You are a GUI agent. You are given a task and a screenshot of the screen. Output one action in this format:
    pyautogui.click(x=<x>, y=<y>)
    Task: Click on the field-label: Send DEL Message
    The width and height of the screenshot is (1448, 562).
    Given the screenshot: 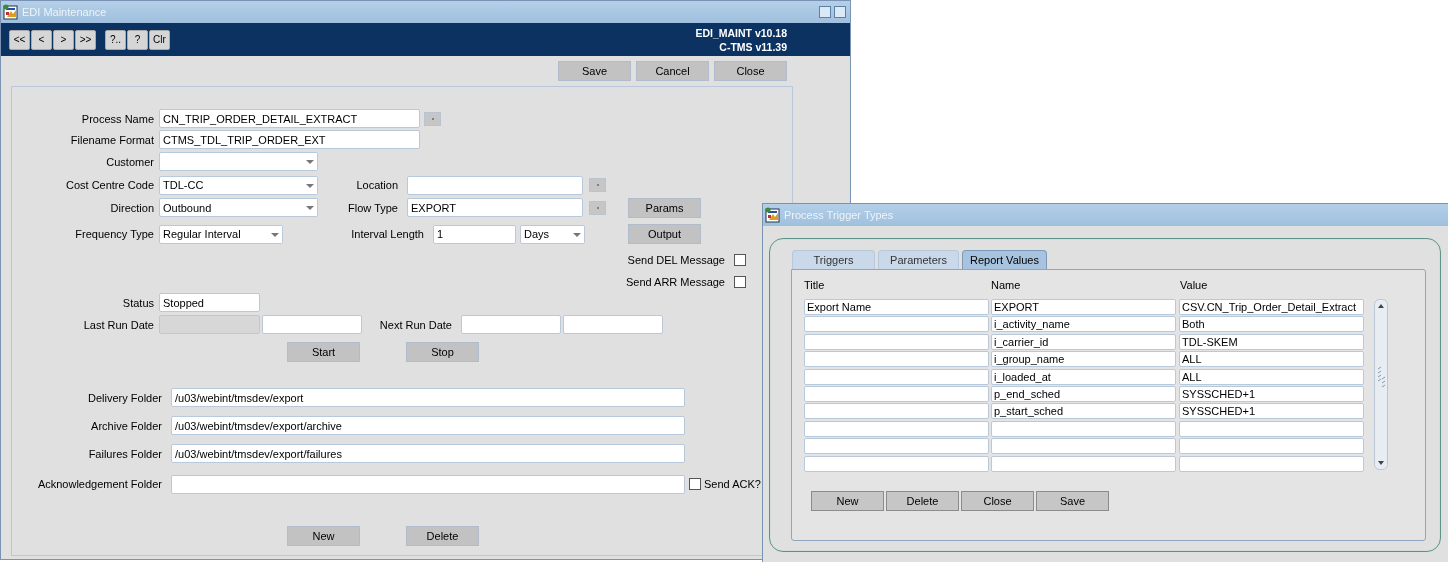 What is the action you would take?
    pyautogui.click(x=675, y=260)
    